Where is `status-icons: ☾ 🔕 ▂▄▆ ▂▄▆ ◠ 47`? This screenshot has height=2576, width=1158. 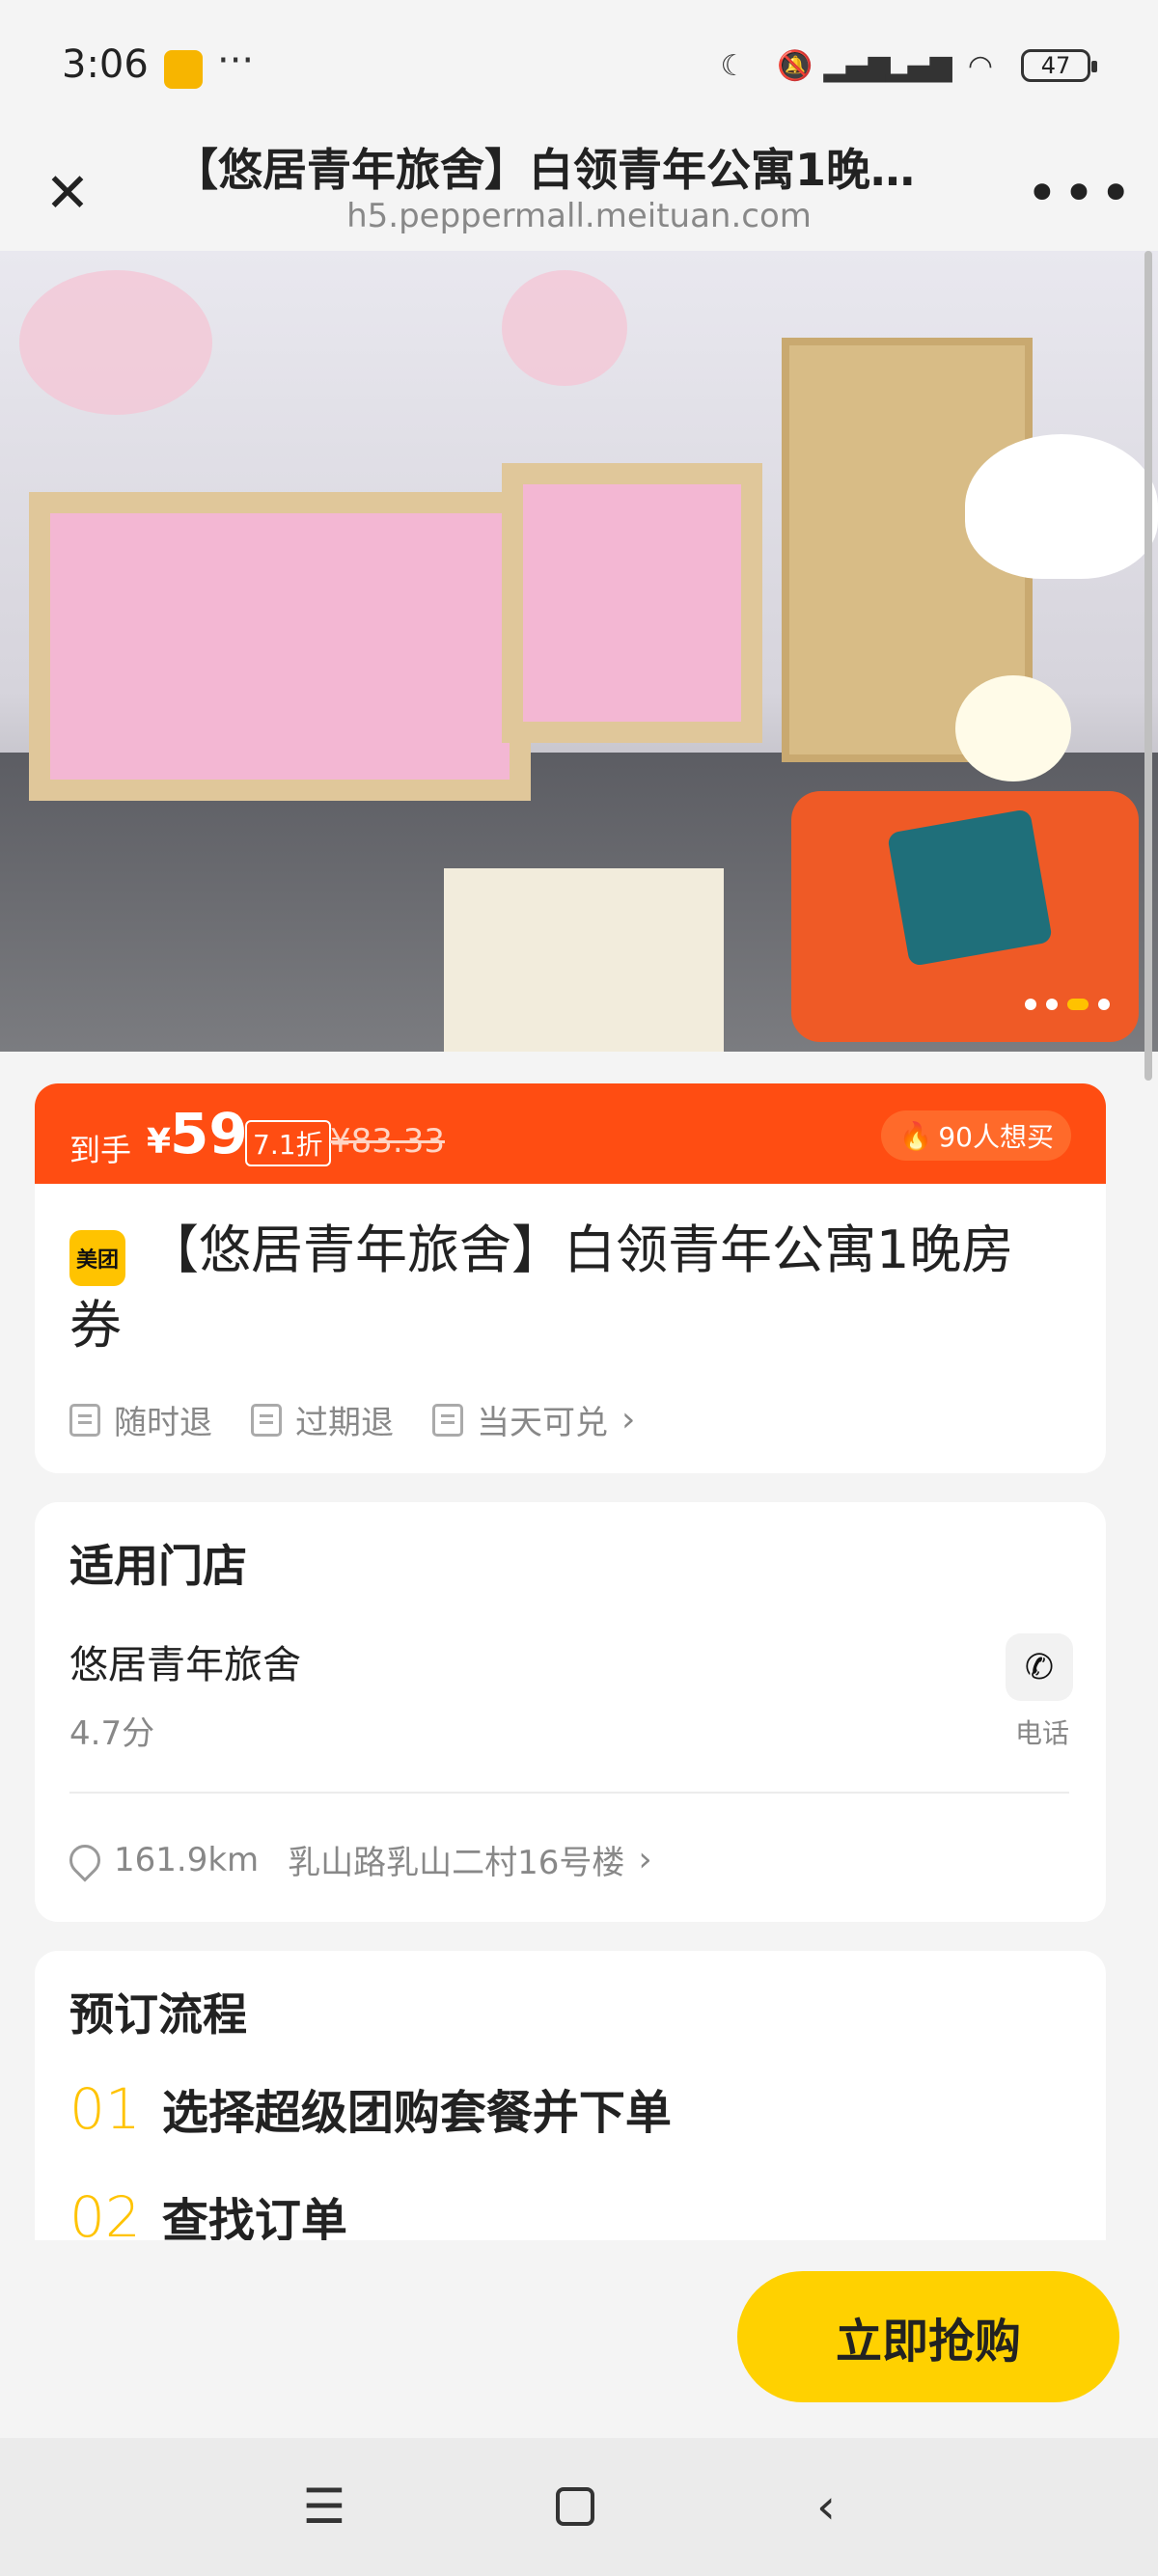
status-icons: ☾ 🔕 ▂▄▆ ▂▄▆ ◠ 47 is located at coordinates (904, 65).